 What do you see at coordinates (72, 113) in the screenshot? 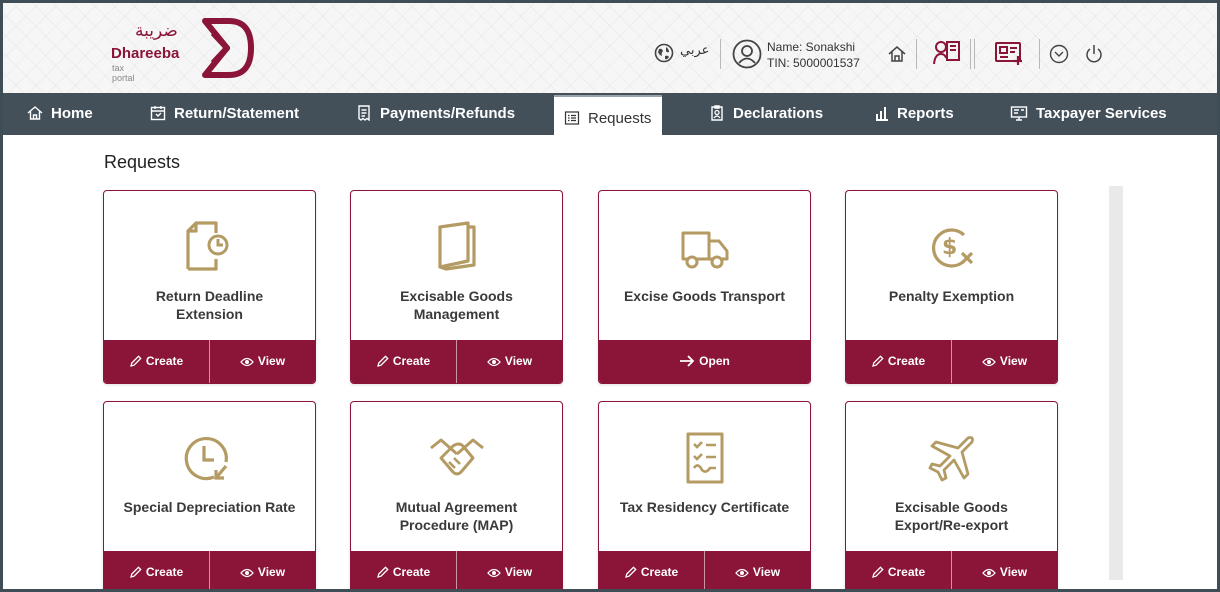
I see `nav-home-label: Home` at bounding box center [72, 113].